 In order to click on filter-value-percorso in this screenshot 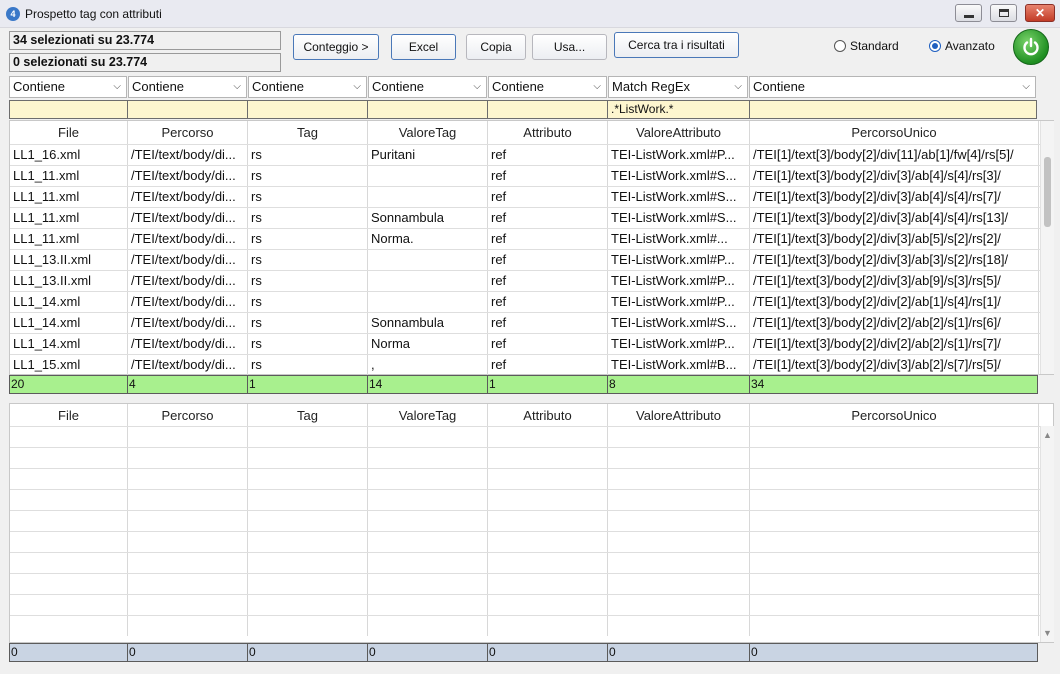, I will do `click(187, 109)`.